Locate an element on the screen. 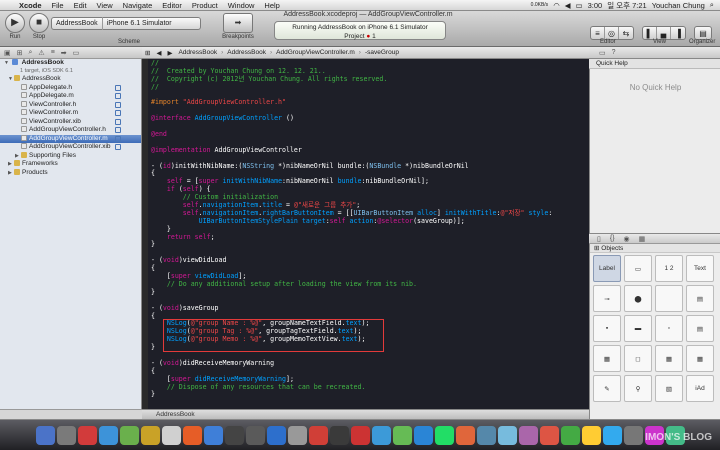 This screenshot has width=720, height=450. navigator-item: AddGroupViewController.xib is located at coordinates (70, 147).